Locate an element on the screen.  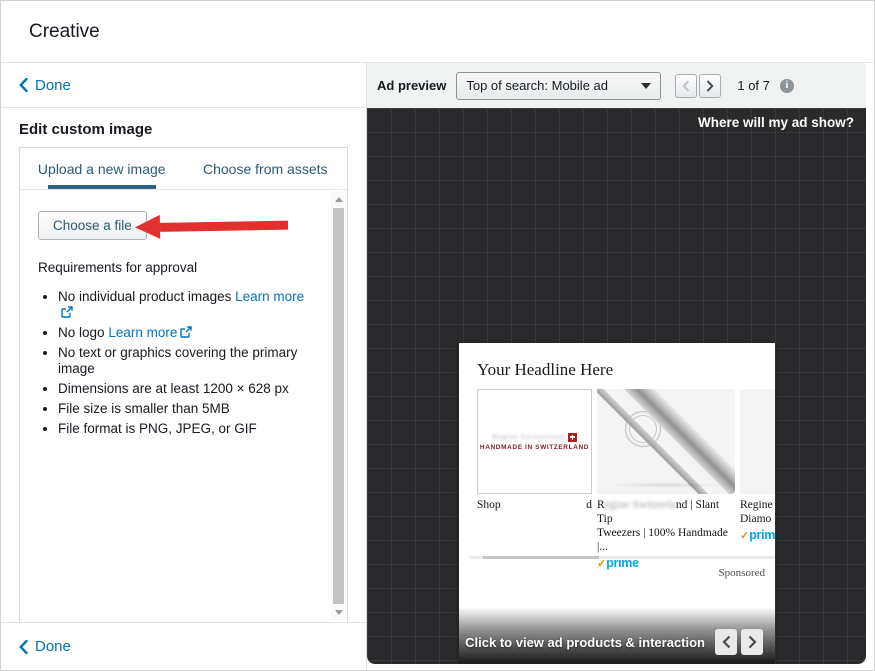
next-preview-button is located at coordinates (710, 85).